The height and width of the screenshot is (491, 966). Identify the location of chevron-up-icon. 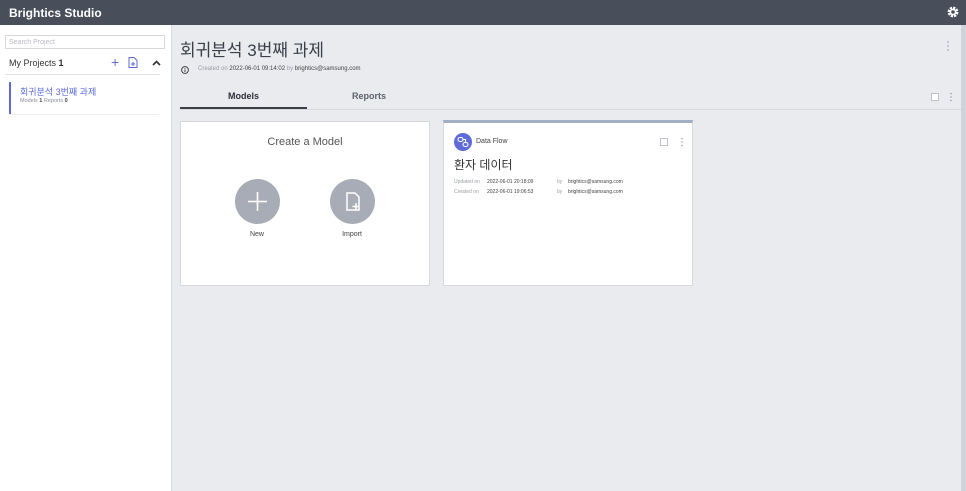
(156, 63).